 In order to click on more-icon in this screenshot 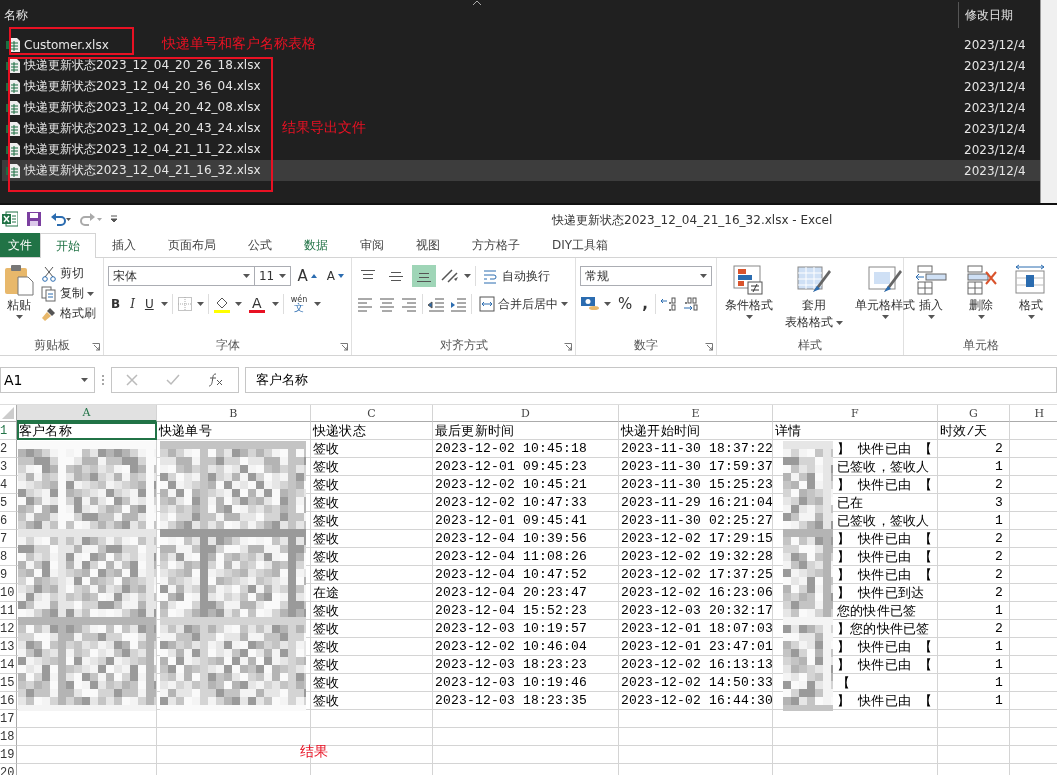, I will do `click(103, 380)`.